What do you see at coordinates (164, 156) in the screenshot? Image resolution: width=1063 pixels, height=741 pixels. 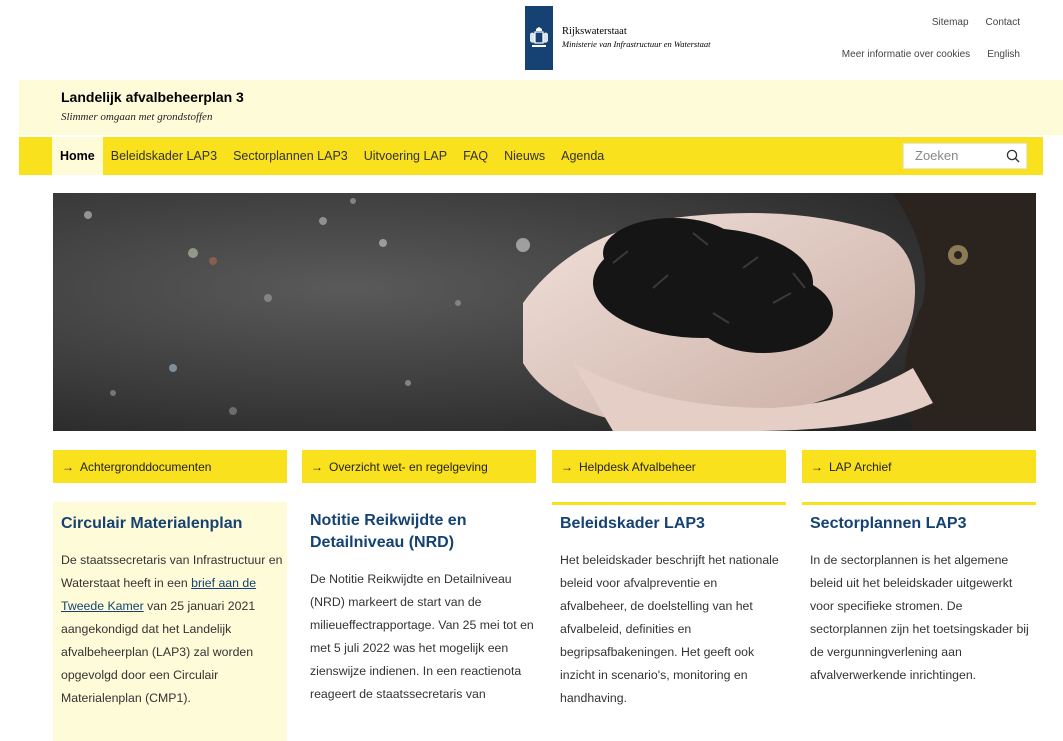 I see `nav-item-beleidskader: Beleidskader LAP3` at bounding box center [164, 156].